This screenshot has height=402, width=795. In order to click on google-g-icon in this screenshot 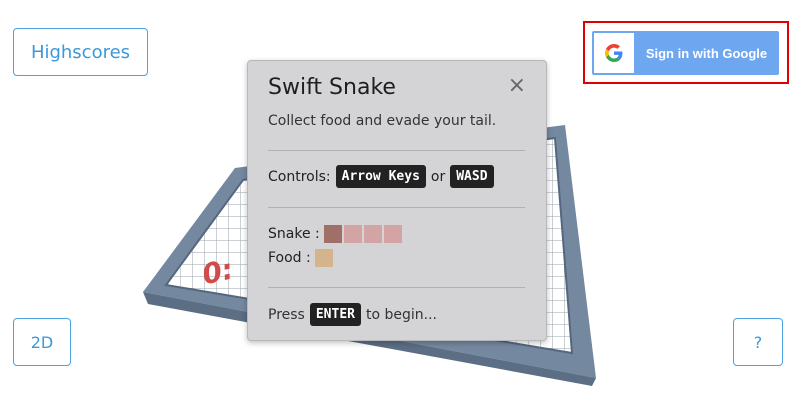, I will do `click(614, 53)`.